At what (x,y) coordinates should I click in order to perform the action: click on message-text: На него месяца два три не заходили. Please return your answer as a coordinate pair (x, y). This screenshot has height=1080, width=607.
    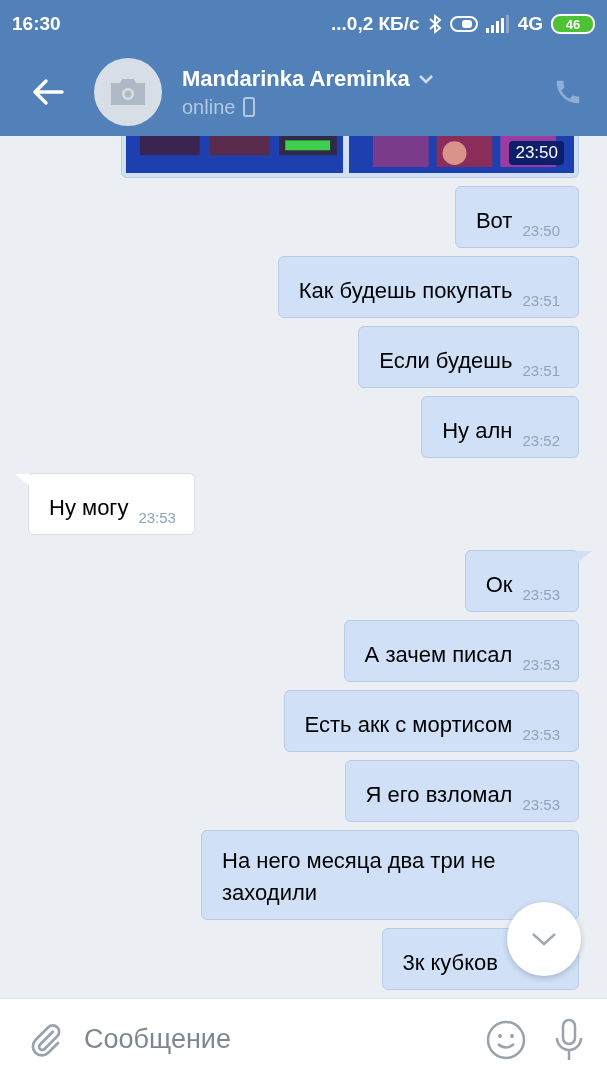
    Looking at the image, I should click on (359, 877).